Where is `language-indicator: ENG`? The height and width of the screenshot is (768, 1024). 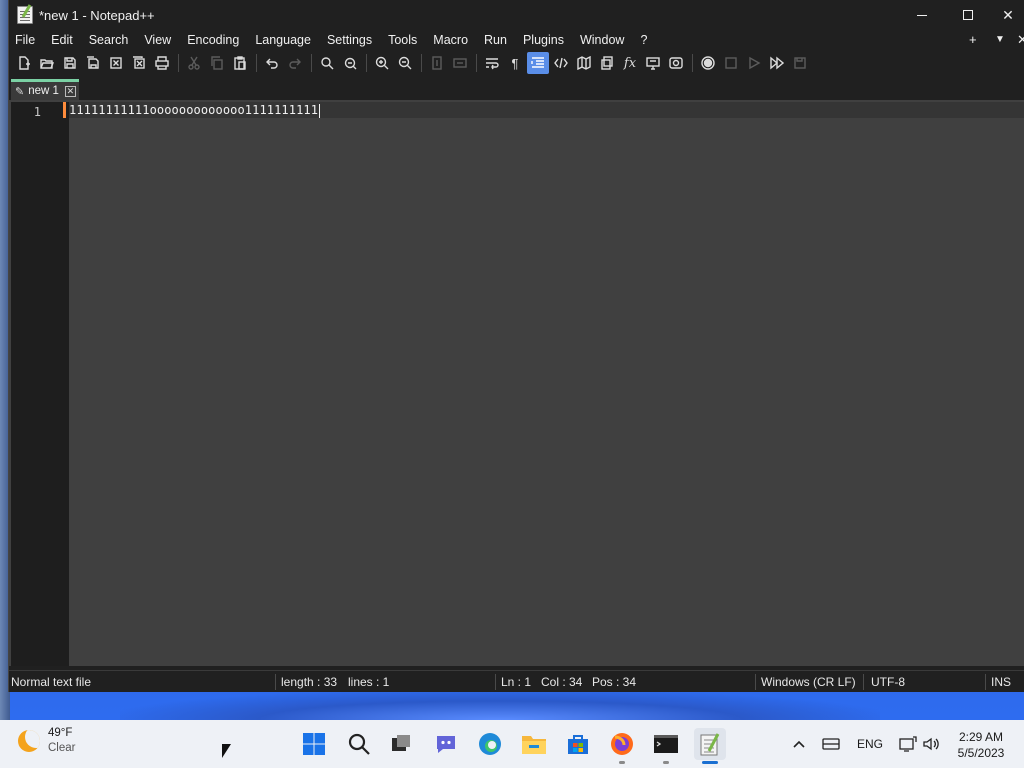 language-indicator: ENG is located at coordinates (870, 744).